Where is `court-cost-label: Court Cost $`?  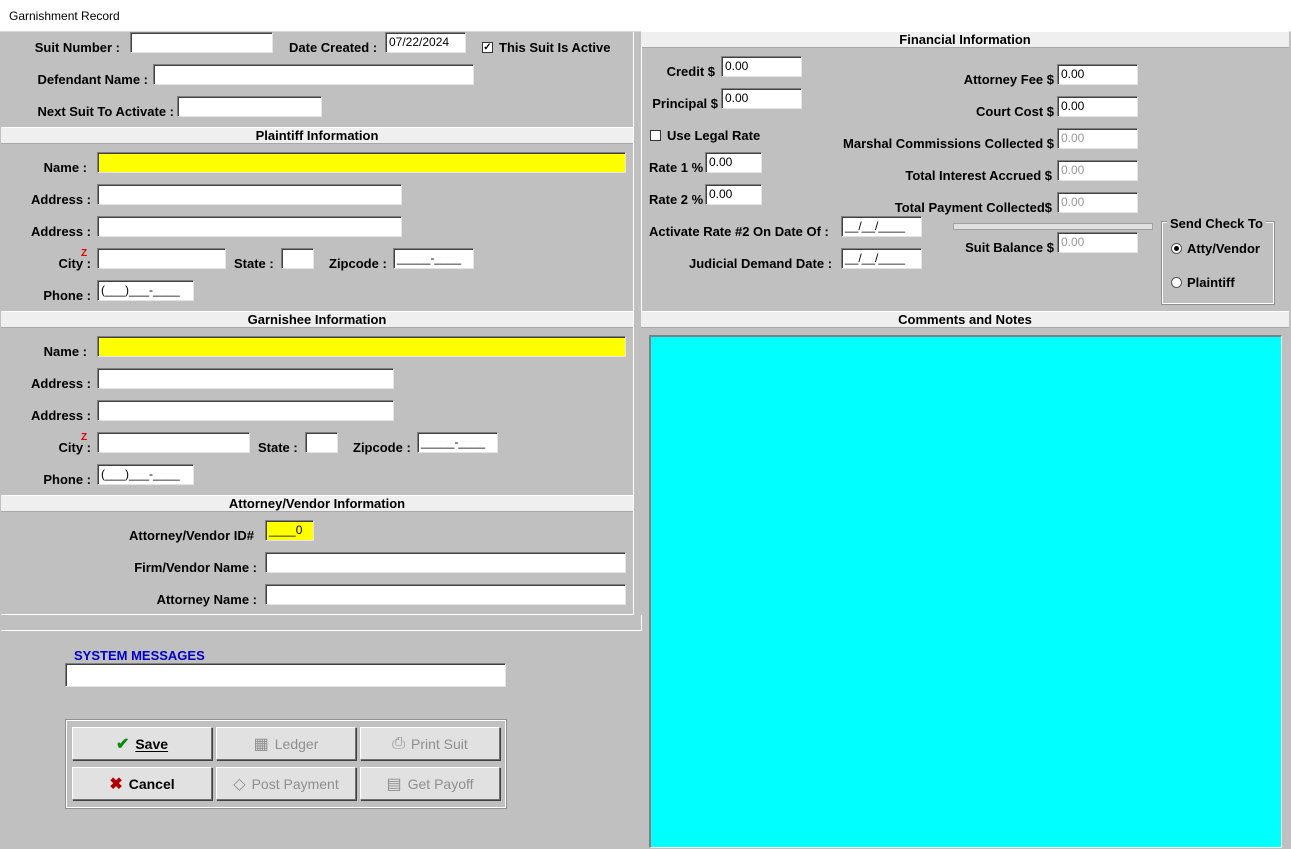 court-cost-label: Court Cost $ is located at coordinates (1015, 111).